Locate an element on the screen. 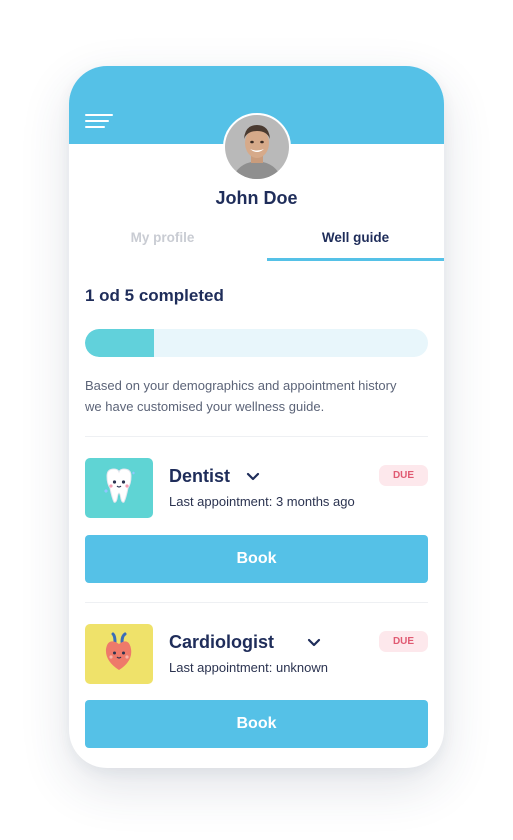  hamburger-menu-icon is located at coordinates (100, 122).